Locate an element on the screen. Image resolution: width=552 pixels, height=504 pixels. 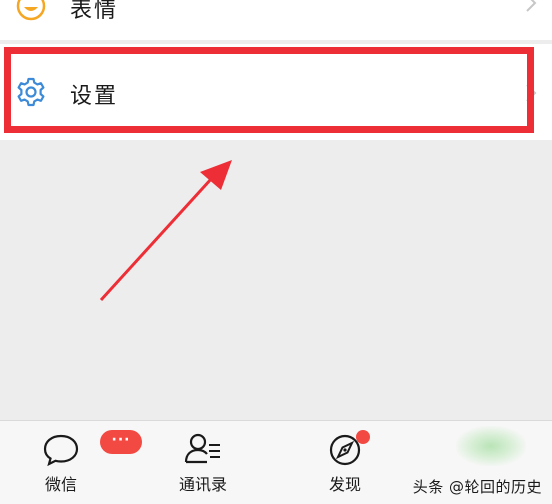
watermark: 头条 @轮回的历史 is located at coordinates (477, 487).